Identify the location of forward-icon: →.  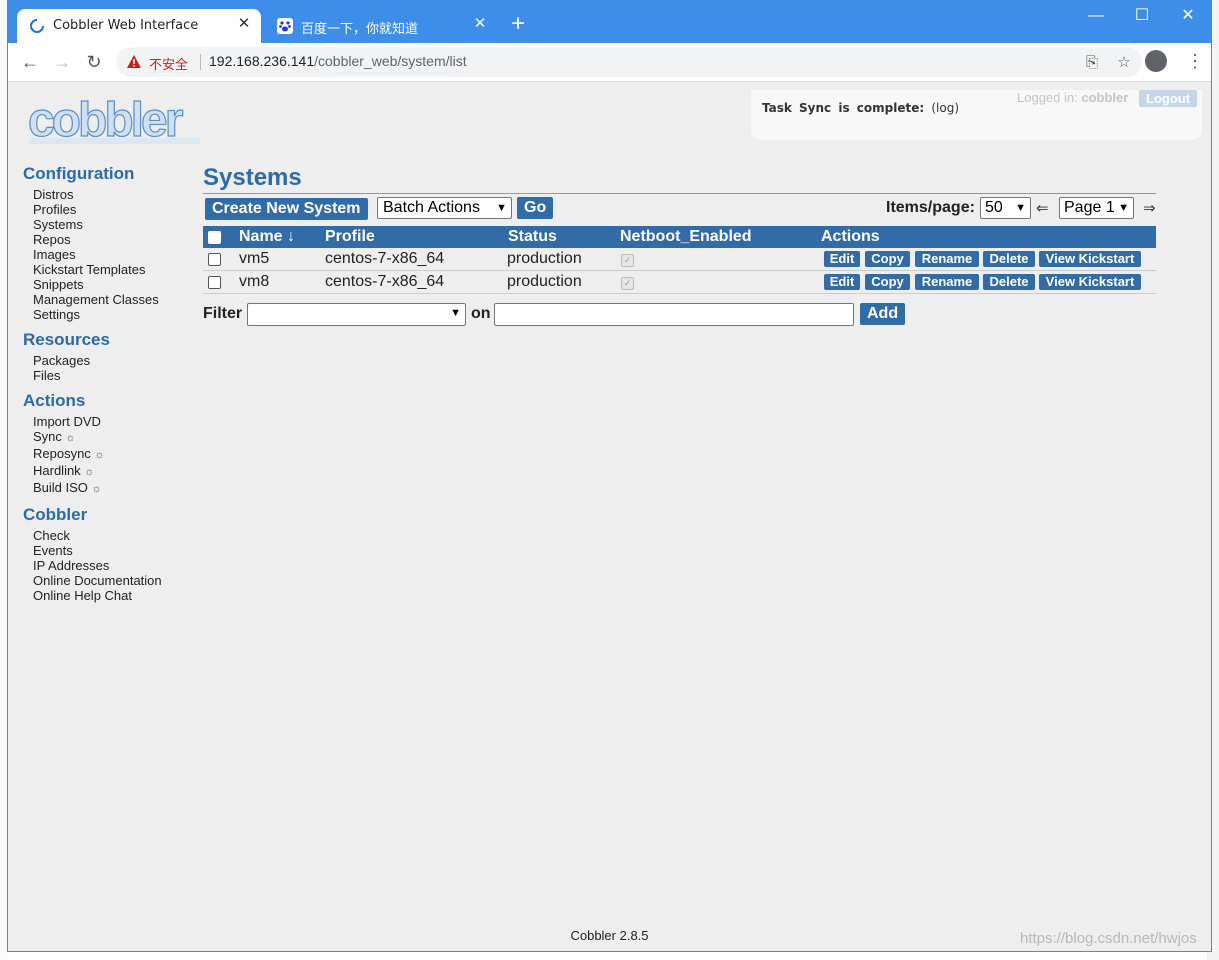
(62, 62).